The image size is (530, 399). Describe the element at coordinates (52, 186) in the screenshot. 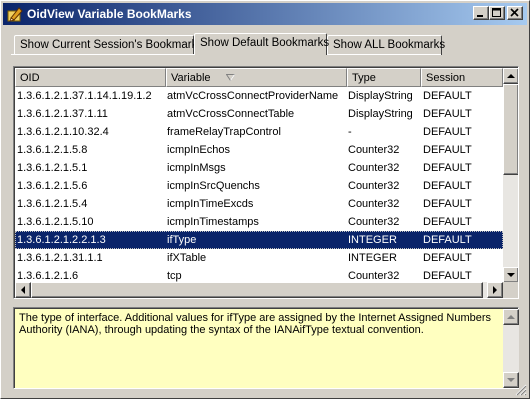

I see `cell-oid: 1.3.6.1.2.1.5.6` at that location.